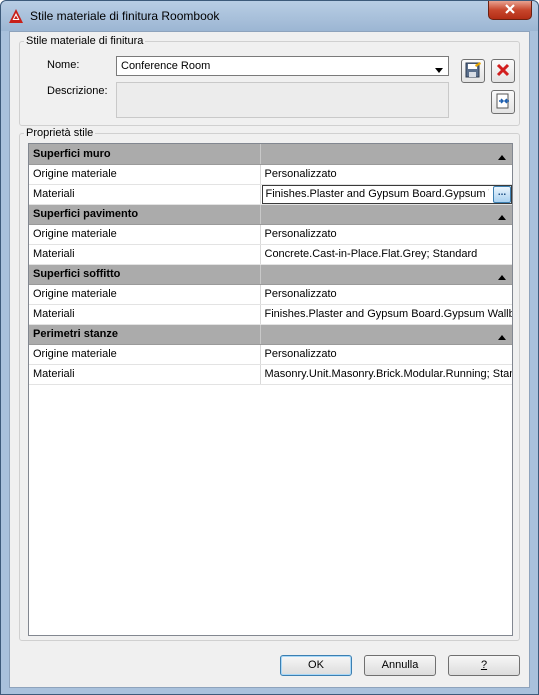 The image size is (539, 695). I want to click on ok-button: OK, so click(316, 665).